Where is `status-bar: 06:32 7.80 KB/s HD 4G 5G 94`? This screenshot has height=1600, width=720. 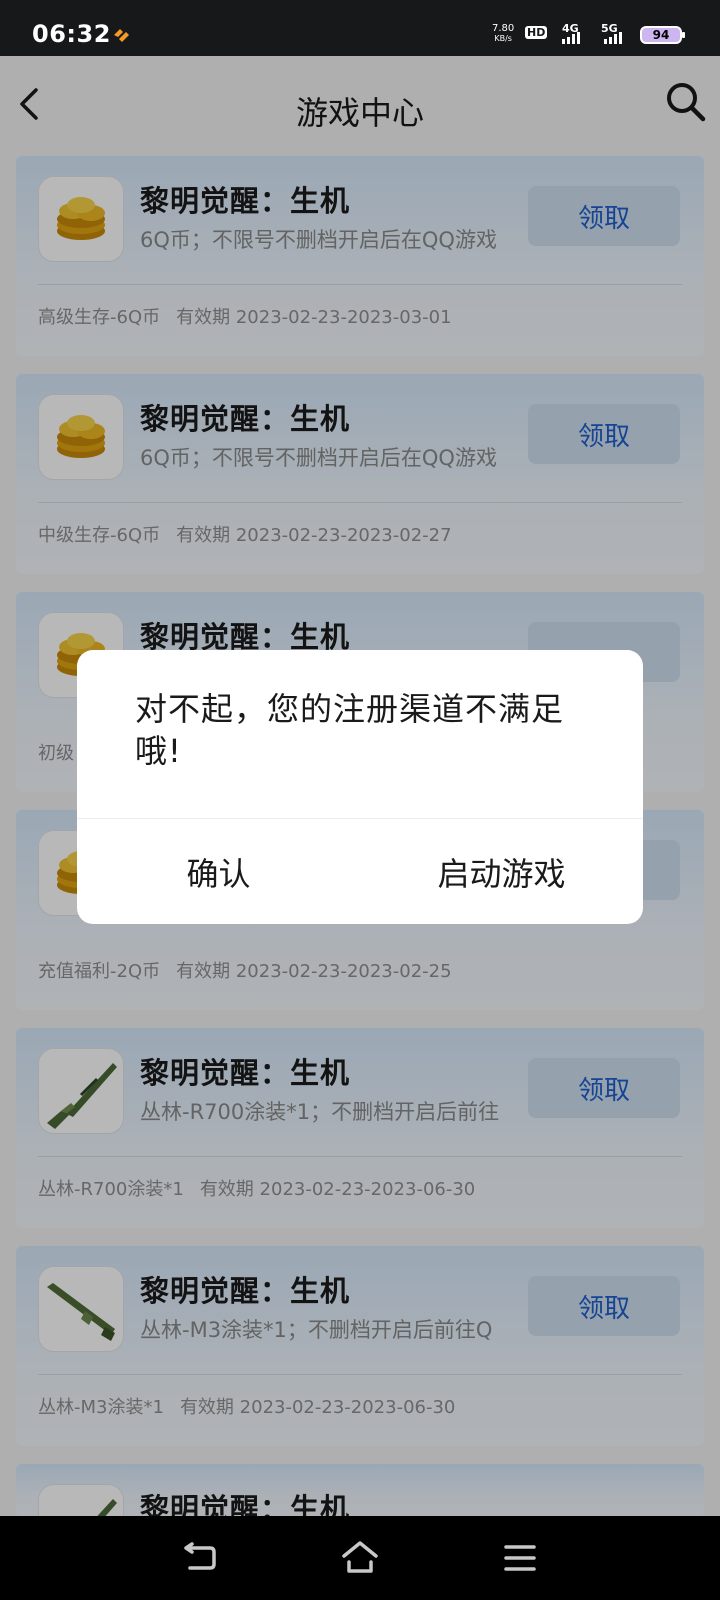 status-bar: 06:32 7.80 KB/s HD 4G 5G 94 is located at coordinates (360, 28).